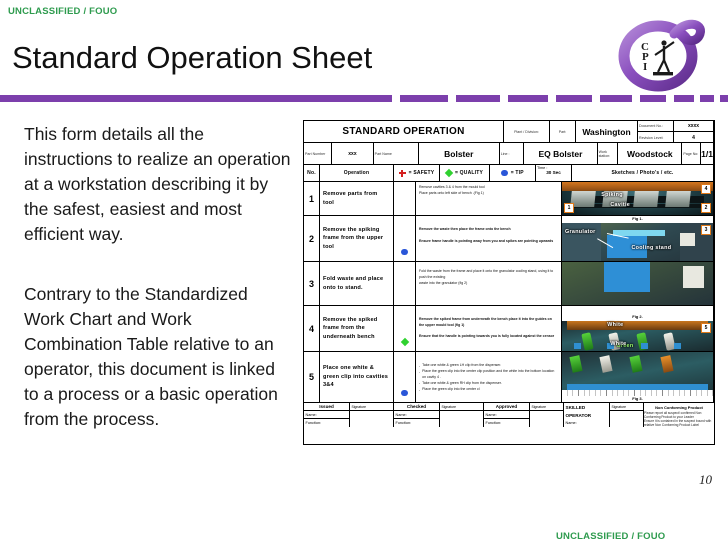  What do you see at coordinates (707, 153) in the screenshot?
I see `page-no-value: 1/1` at bounding box center [707, 153].